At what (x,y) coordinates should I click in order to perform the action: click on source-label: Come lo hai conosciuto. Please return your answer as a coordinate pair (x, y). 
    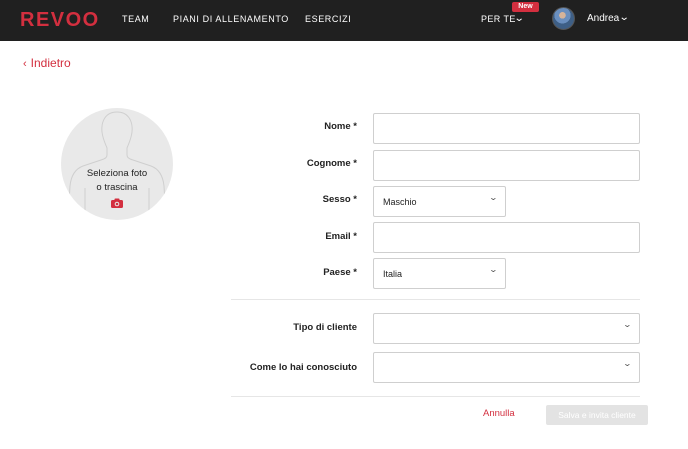
    Looking at the image, I should click on (303, 367).